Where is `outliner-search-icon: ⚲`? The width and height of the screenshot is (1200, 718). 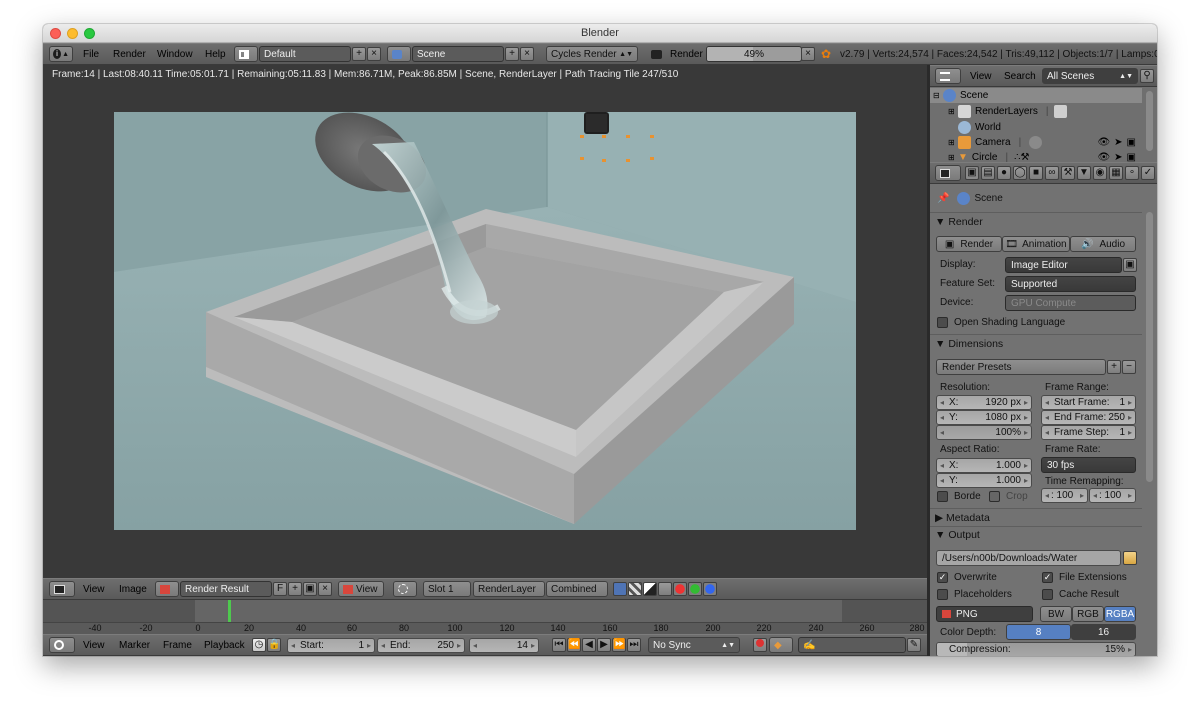 outliner-search-icon: ⚲ is located at coordinates (1147, 76).